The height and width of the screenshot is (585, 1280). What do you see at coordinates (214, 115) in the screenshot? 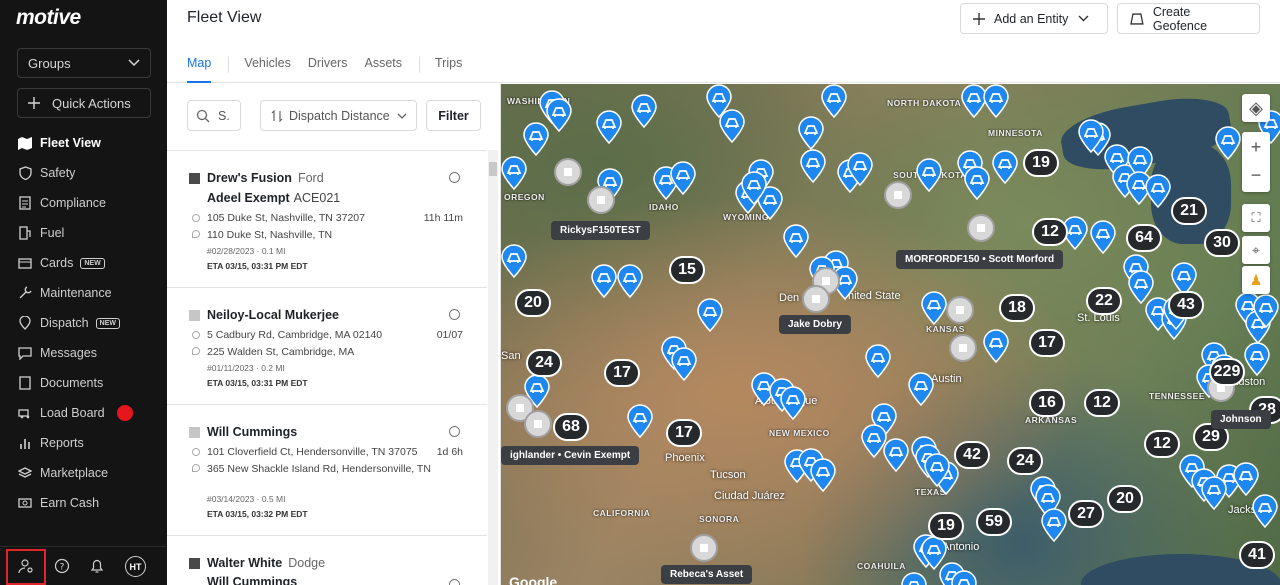
I see `search-input: S.` at bounding box center [214, 115].